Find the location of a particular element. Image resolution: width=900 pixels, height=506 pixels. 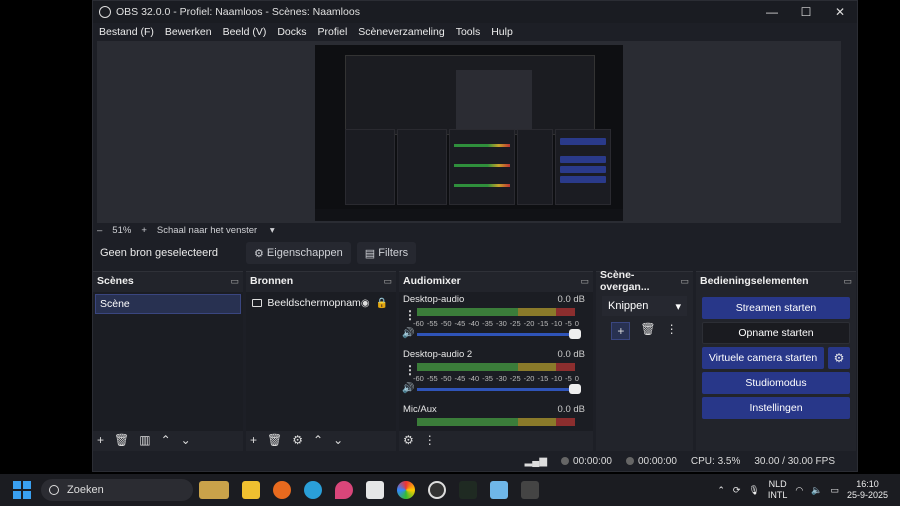

scale-mode-dropdown: Schaal naar het venster ▾ is located at coordinates (221, 230).